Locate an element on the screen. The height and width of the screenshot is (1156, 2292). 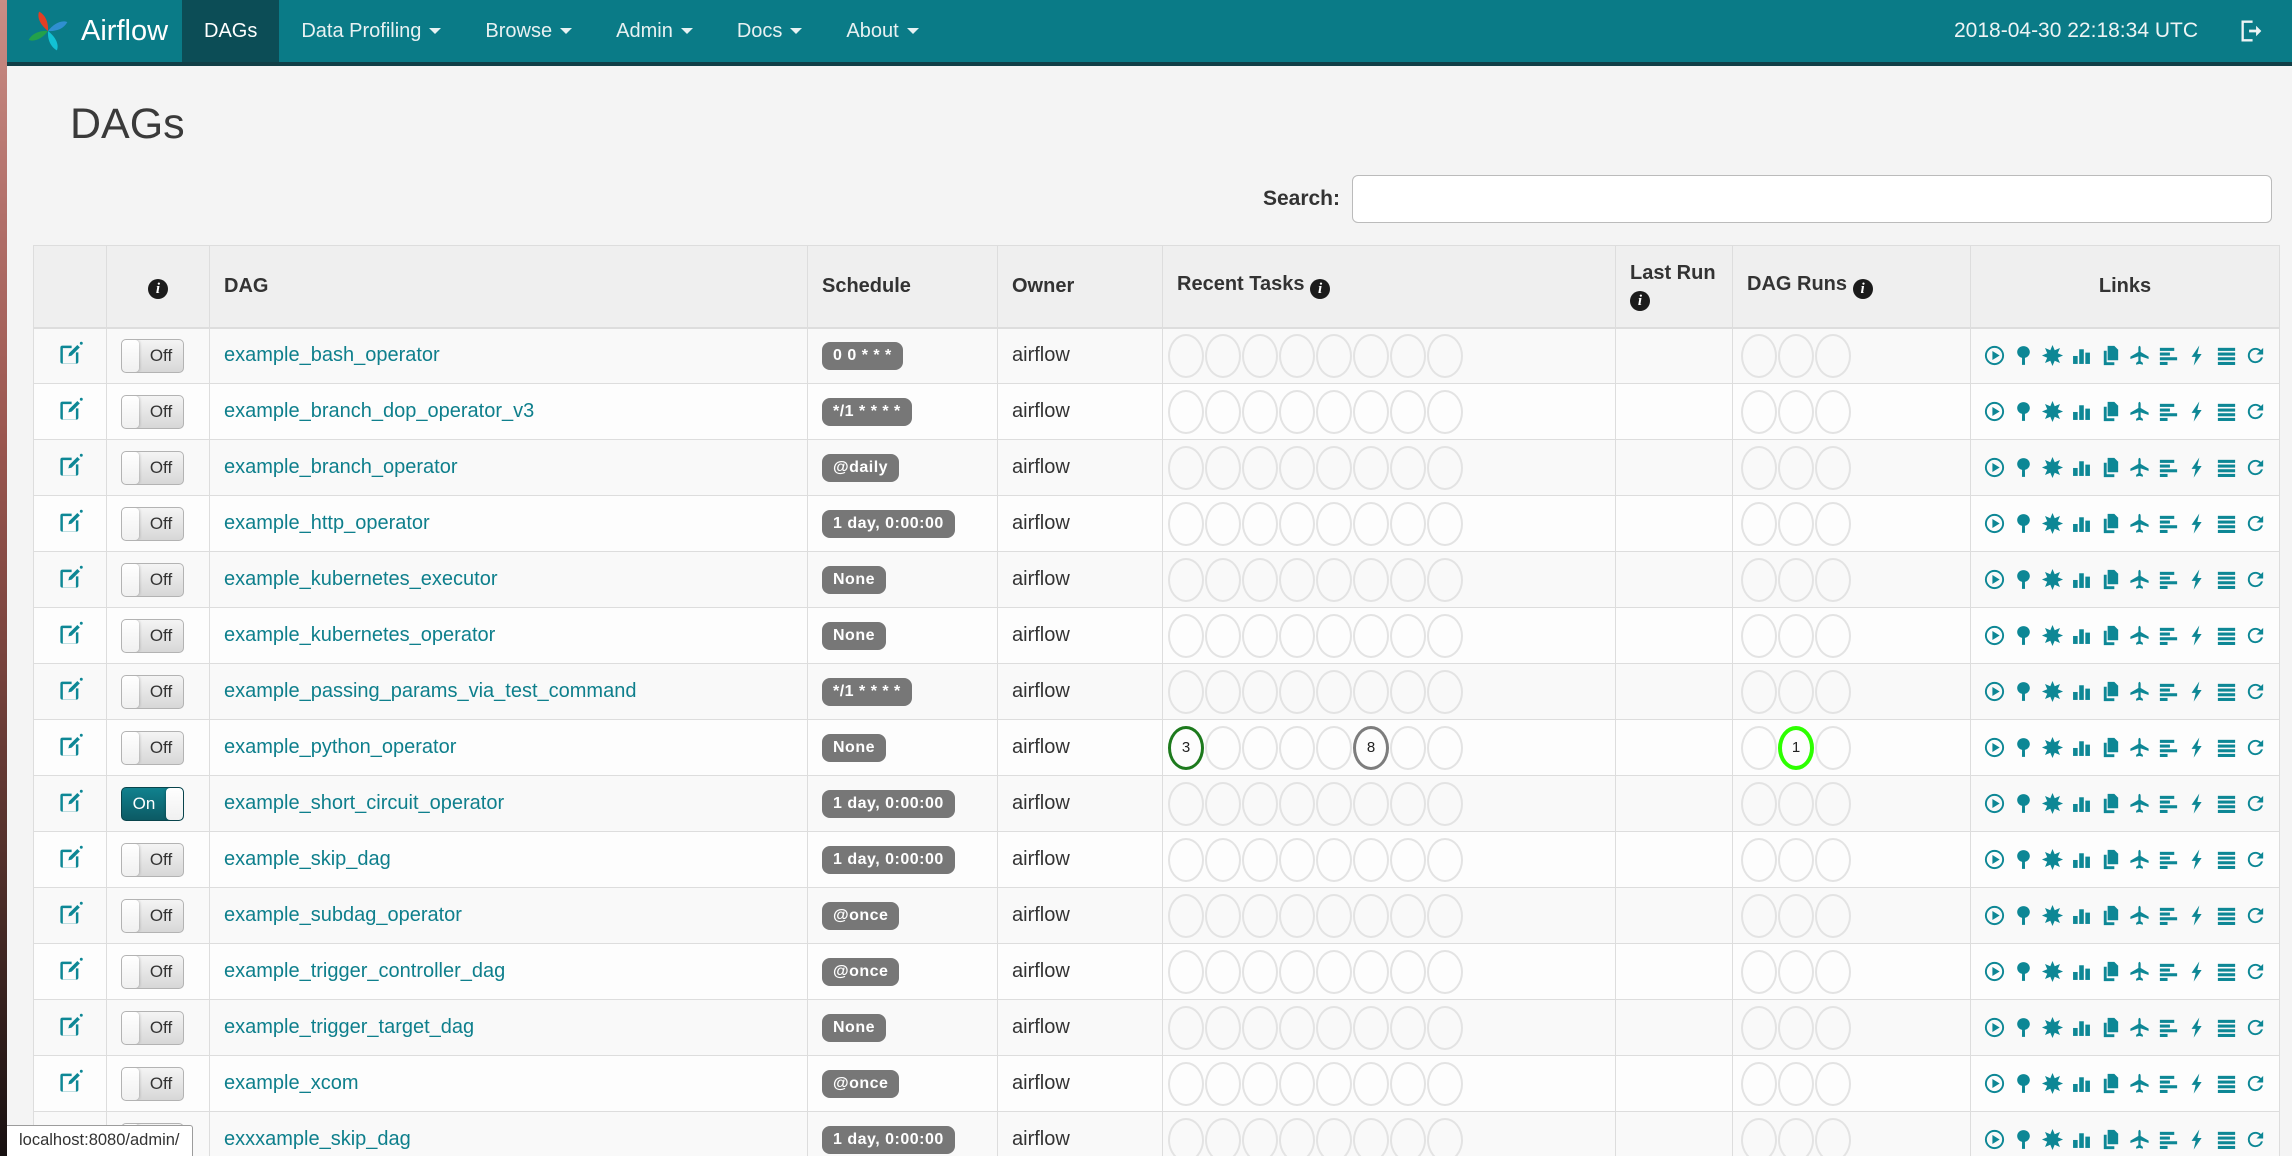
dag-link: example_kubernetes_operator is located at coordinates (359, 635).